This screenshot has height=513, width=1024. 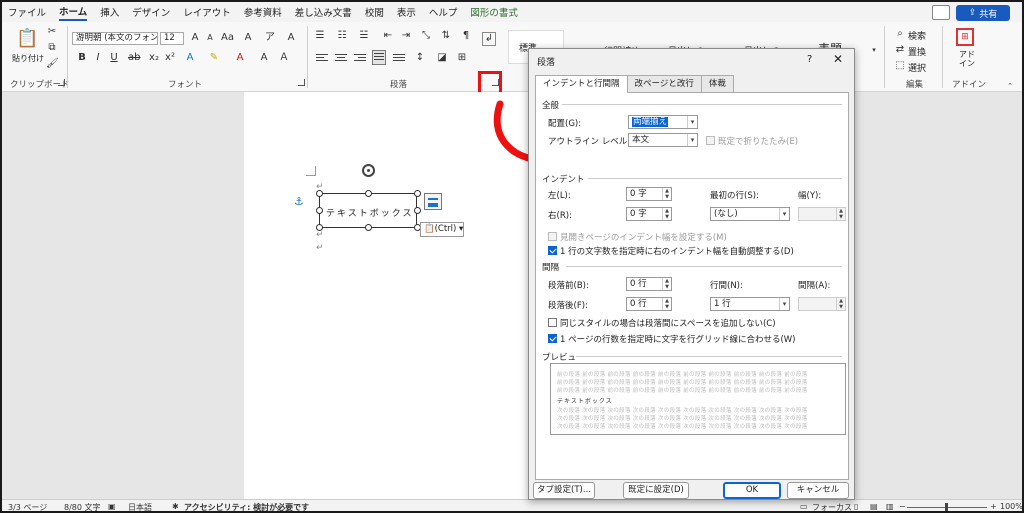 What do you see at coordinates (750, 214) in the screenshot?
I see `first-line-select: (なし) ▾` at bounding box center [750, 214].